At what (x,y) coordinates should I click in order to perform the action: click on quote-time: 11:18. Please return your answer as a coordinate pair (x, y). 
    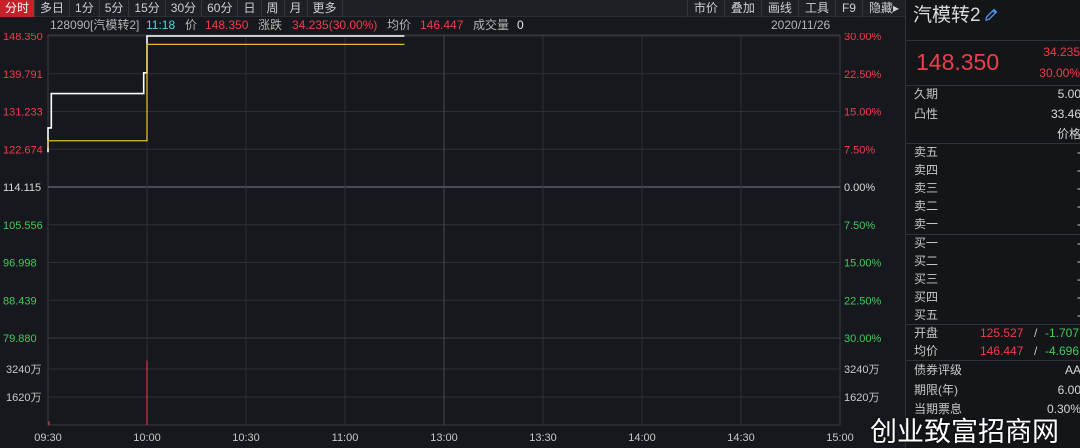
    Looking at the image, I should click on (161, 25).